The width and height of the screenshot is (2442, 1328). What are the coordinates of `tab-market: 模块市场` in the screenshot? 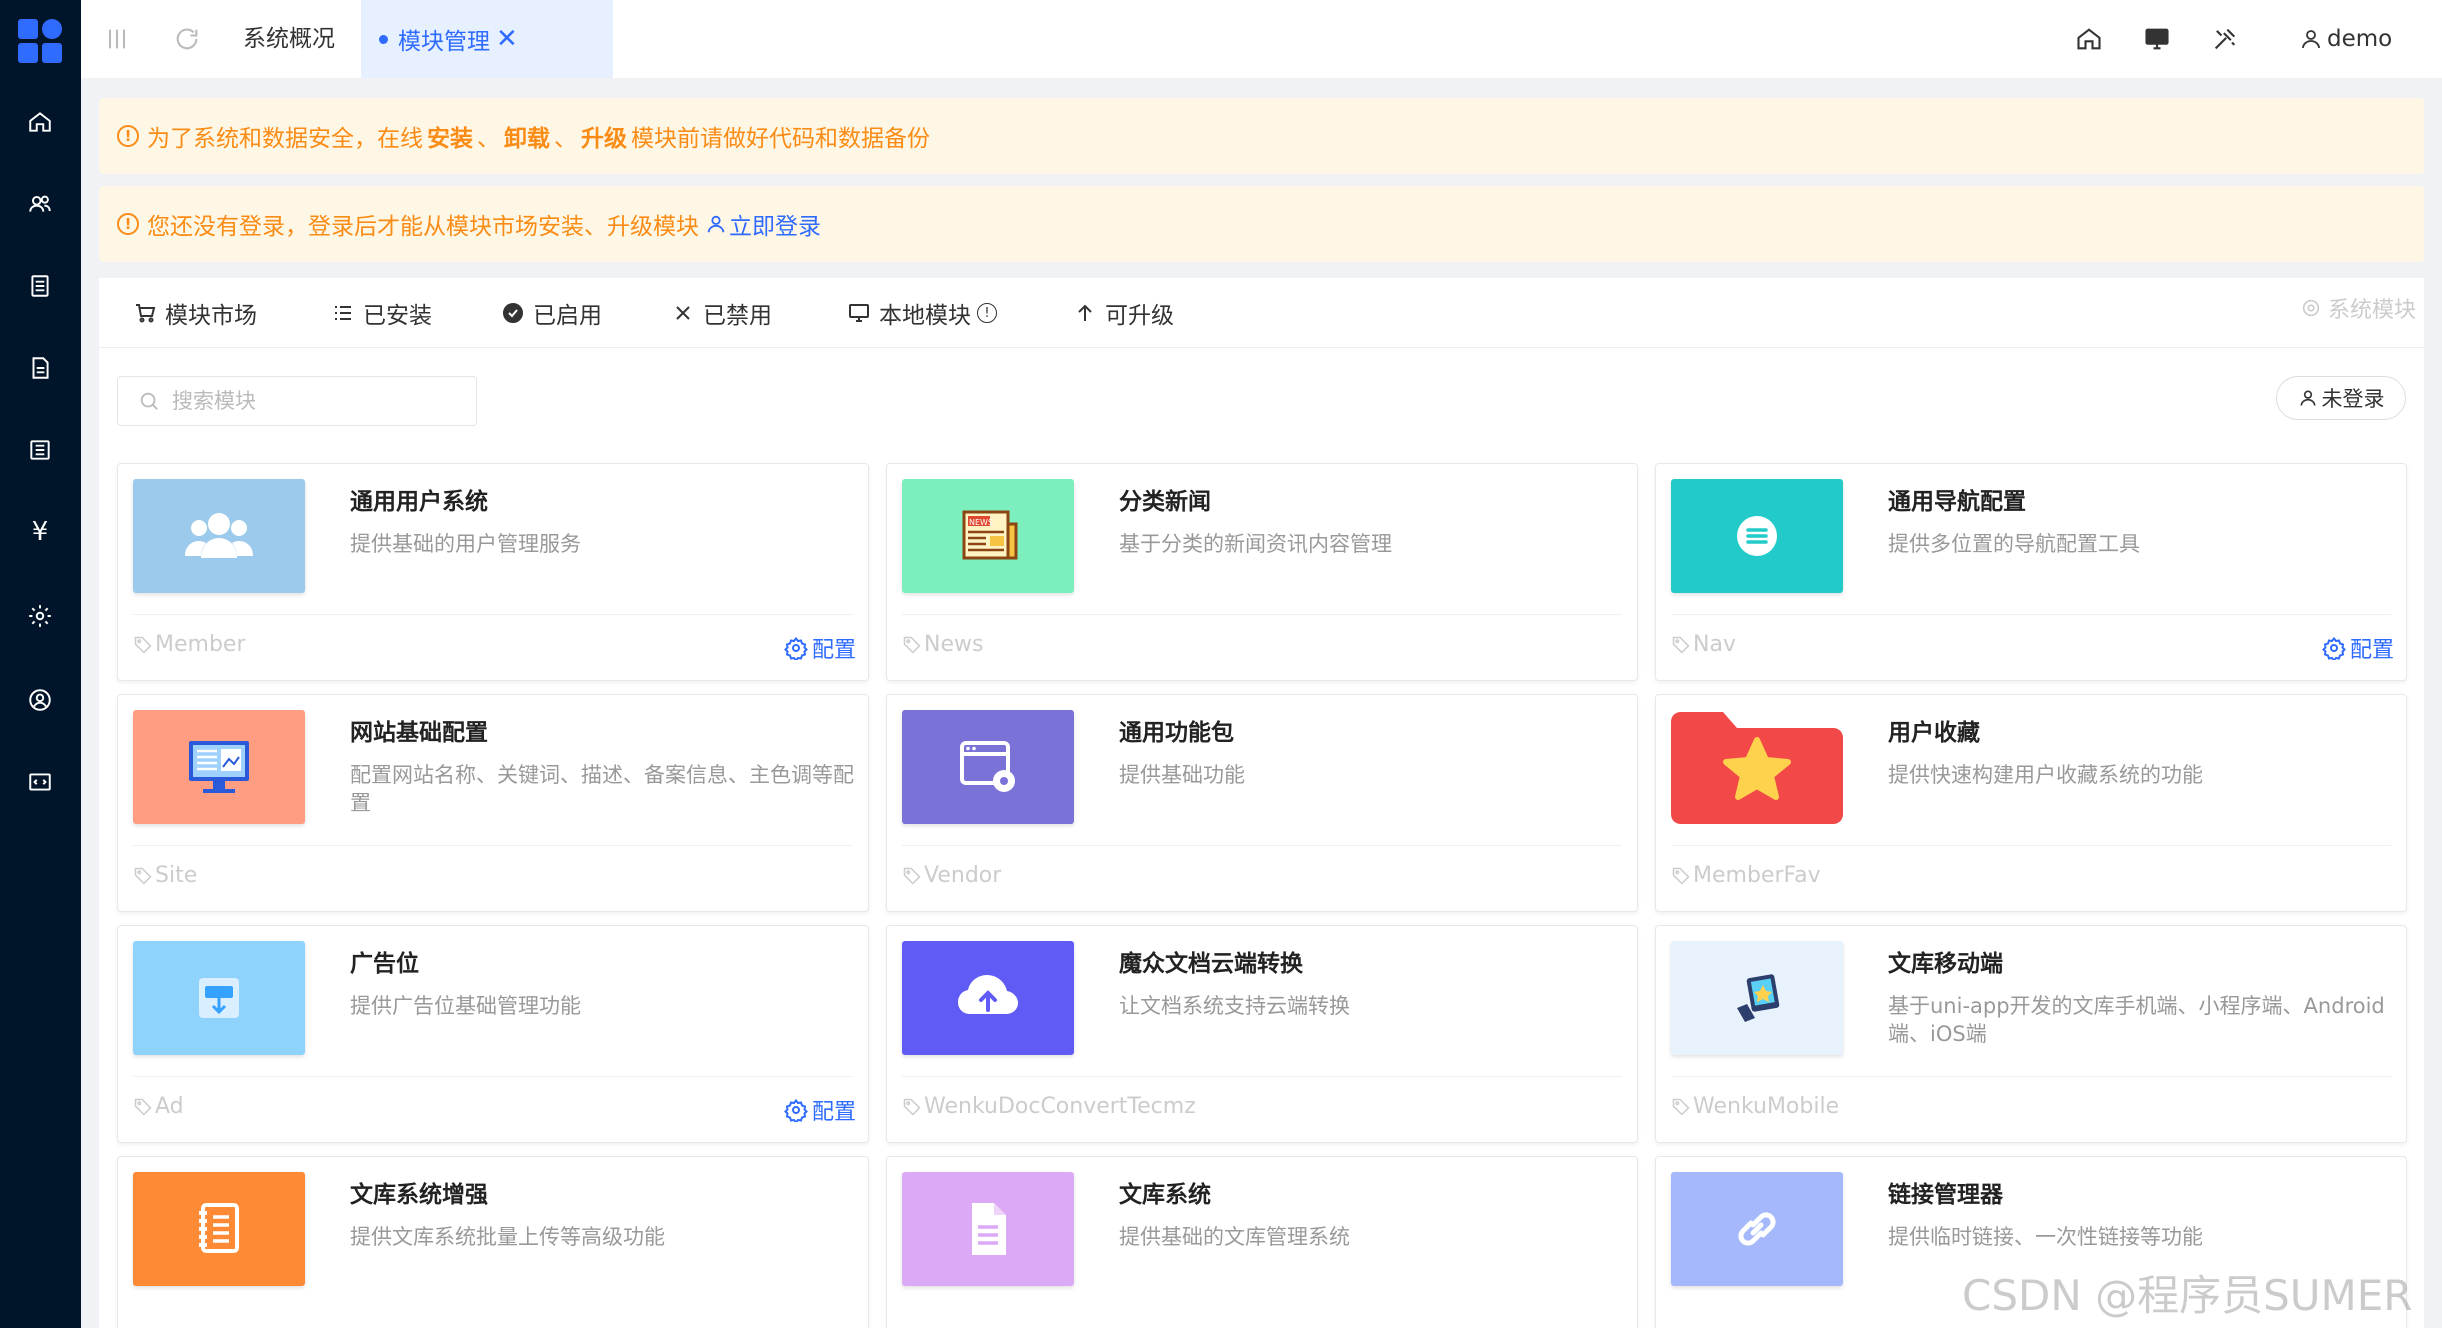 It's located at (195, 313).